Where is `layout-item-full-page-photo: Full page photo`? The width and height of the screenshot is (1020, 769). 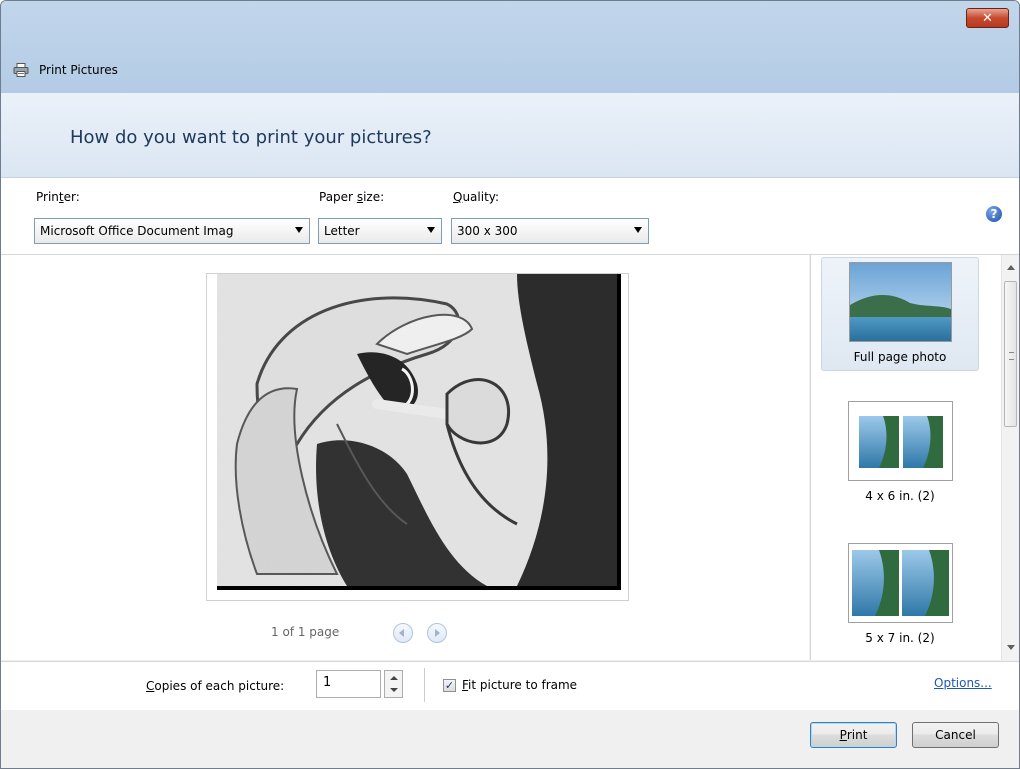 layout-item-full-page-photo: Full page photo is located at coordinates (900, 314).